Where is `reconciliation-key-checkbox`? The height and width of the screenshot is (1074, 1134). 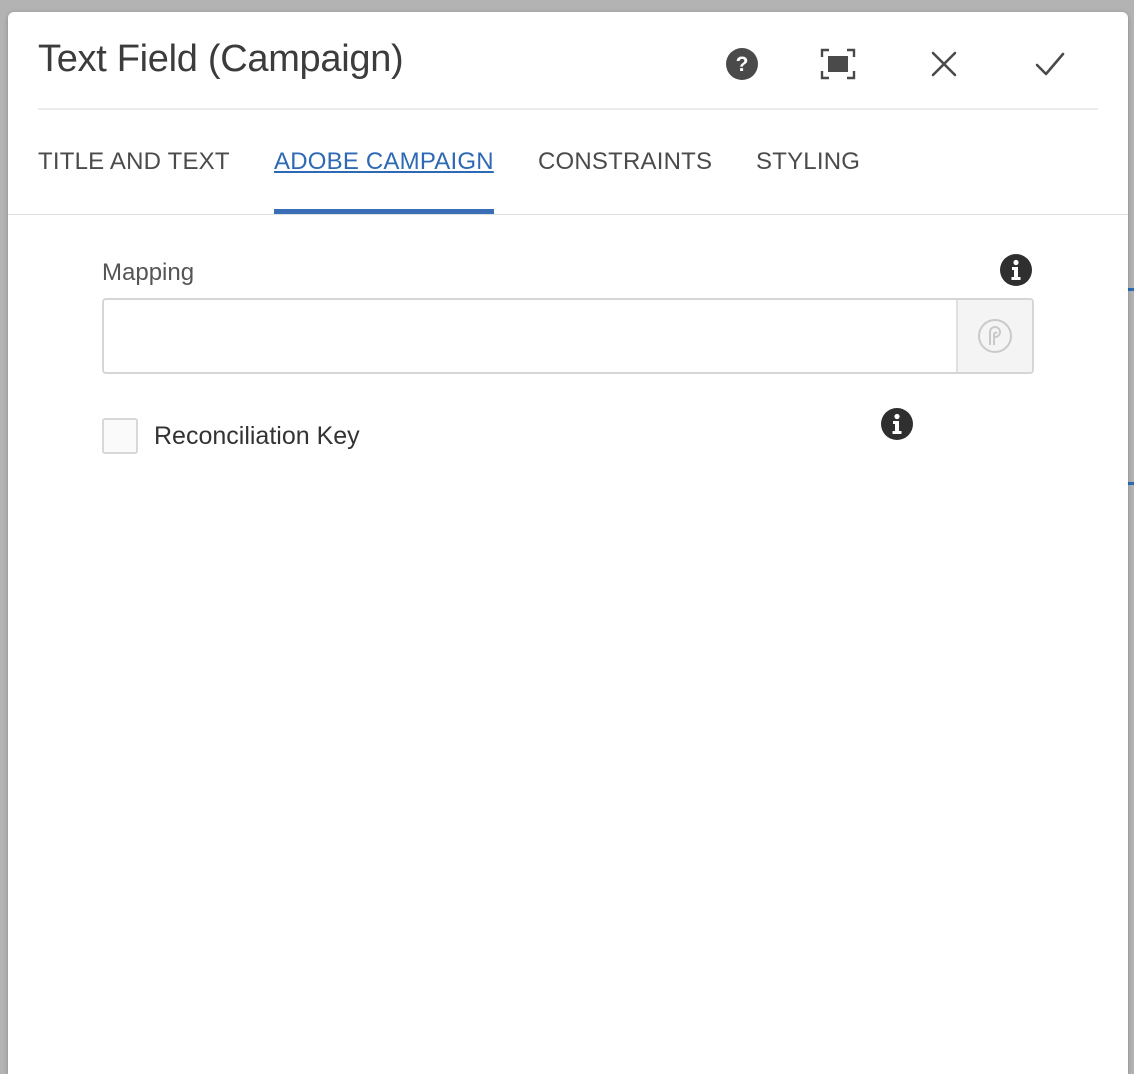
reconciliation-key-checkbox is located at coordinates (120, 436).